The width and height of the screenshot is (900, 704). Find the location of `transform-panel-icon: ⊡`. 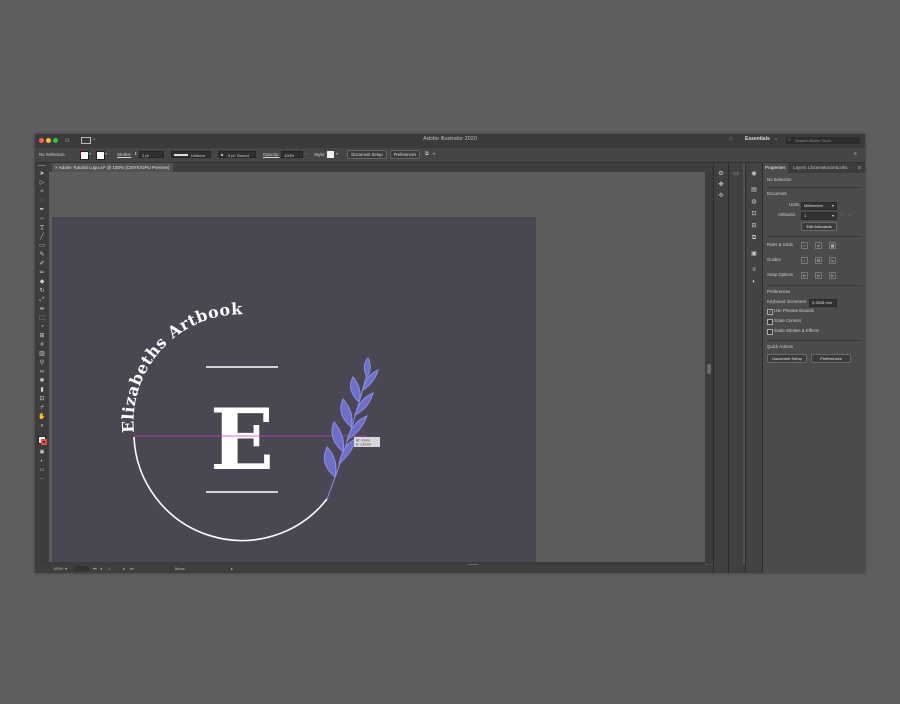

transform-panel-icon: ⊡ is located at coordinates (754, 214).